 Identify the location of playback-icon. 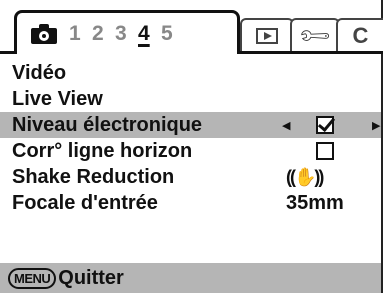
(267, 36).